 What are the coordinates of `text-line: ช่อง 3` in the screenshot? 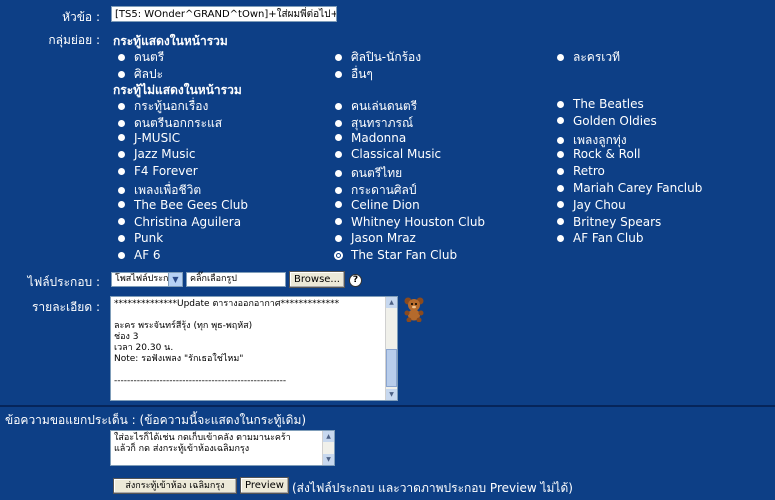 It's located at (126, 337).